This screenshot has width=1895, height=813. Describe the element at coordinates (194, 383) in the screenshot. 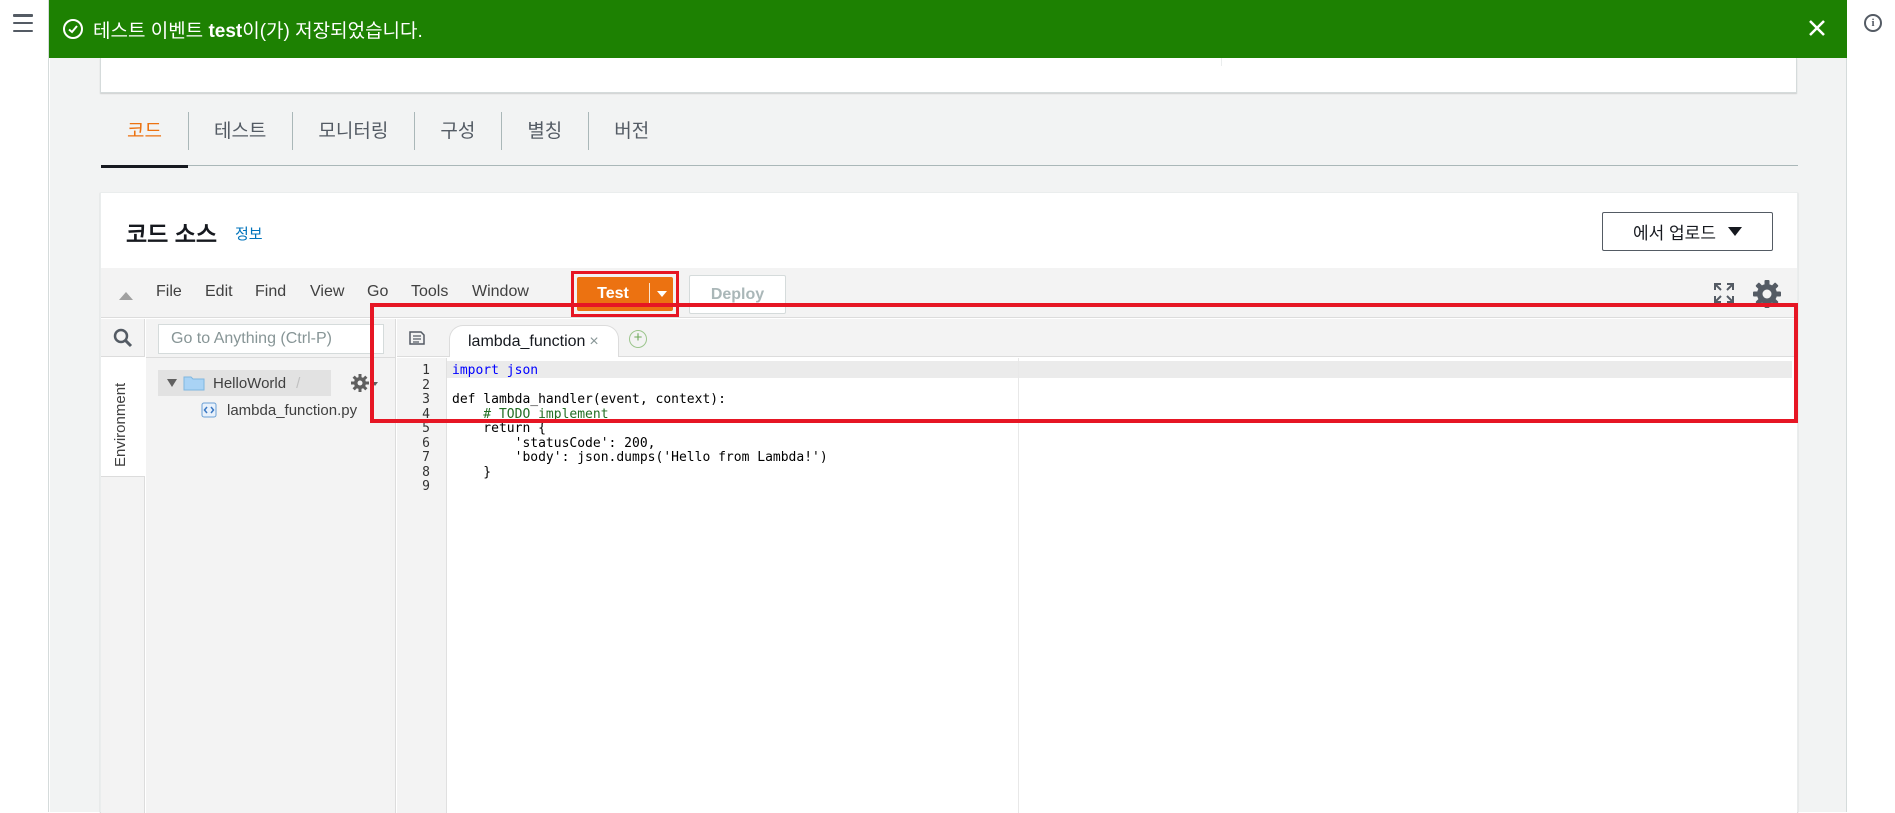

I see `folder-icon` at that location.